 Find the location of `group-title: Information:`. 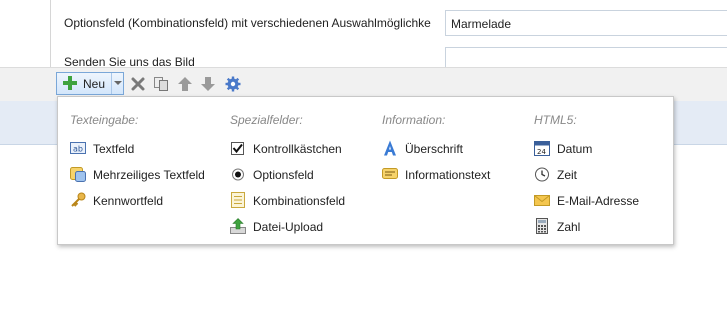

group-title: Information: is located at coordinates (414, 120).